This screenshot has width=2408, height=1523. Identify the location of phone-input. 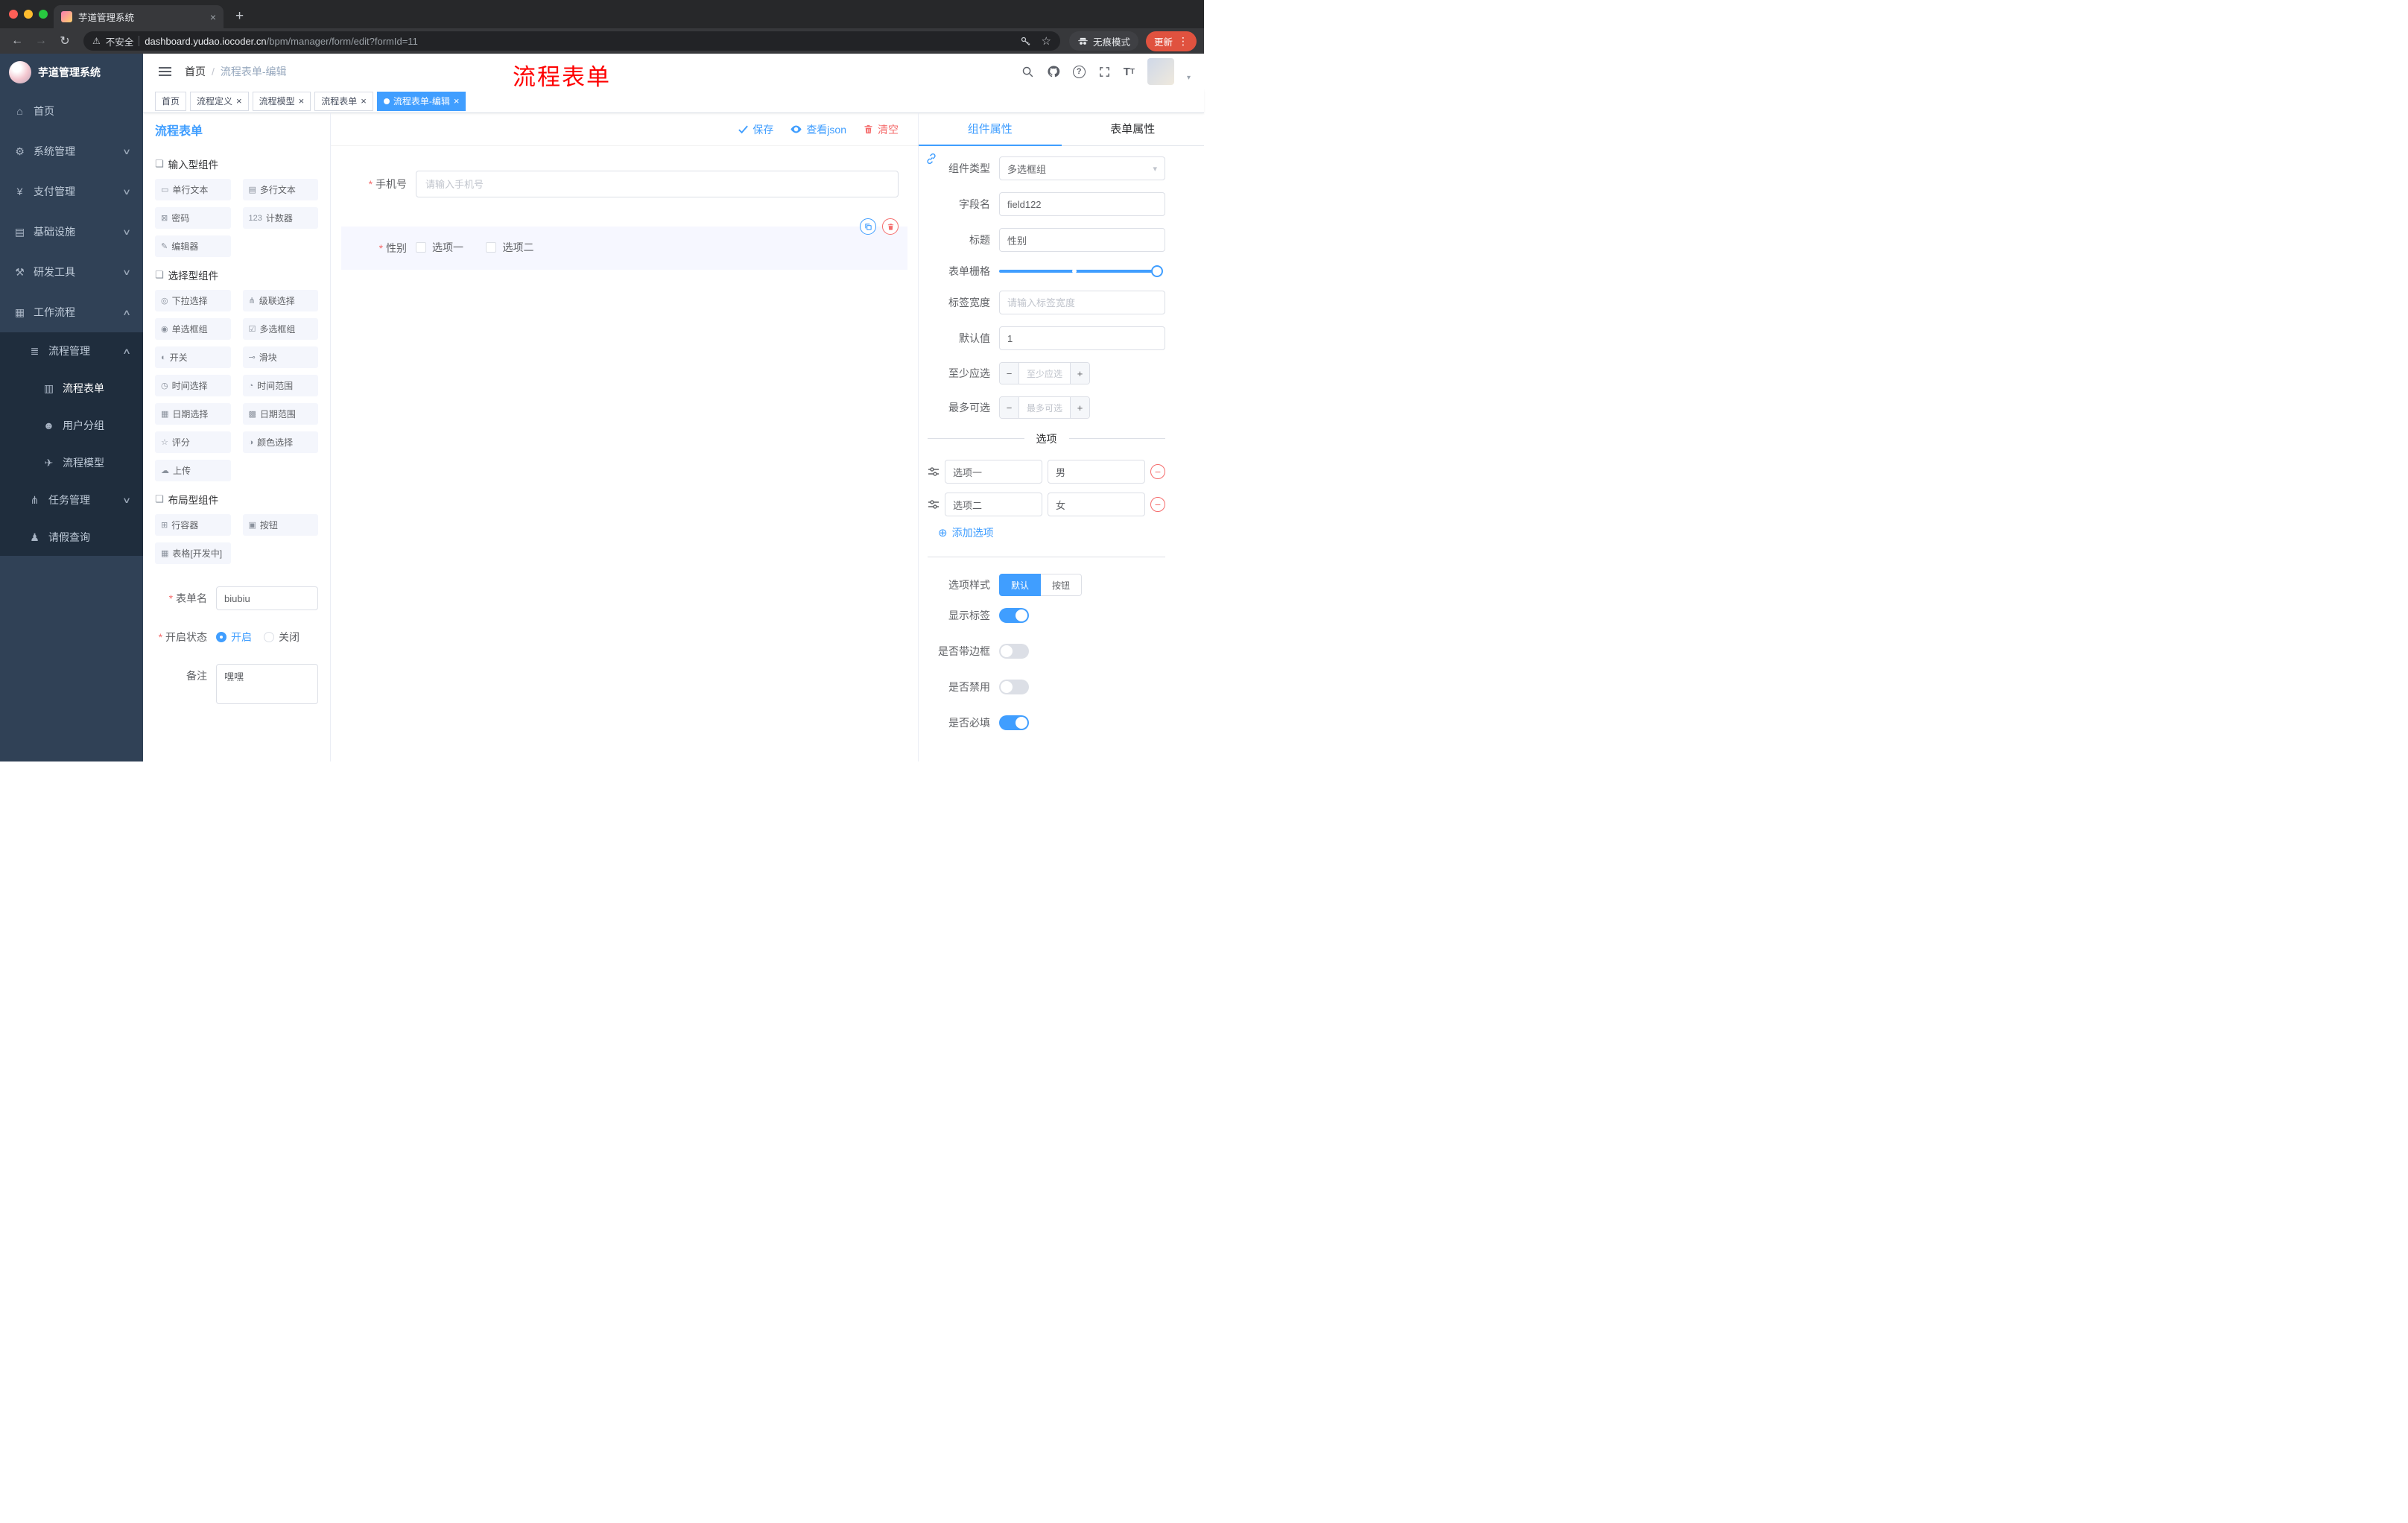
(657, 184).